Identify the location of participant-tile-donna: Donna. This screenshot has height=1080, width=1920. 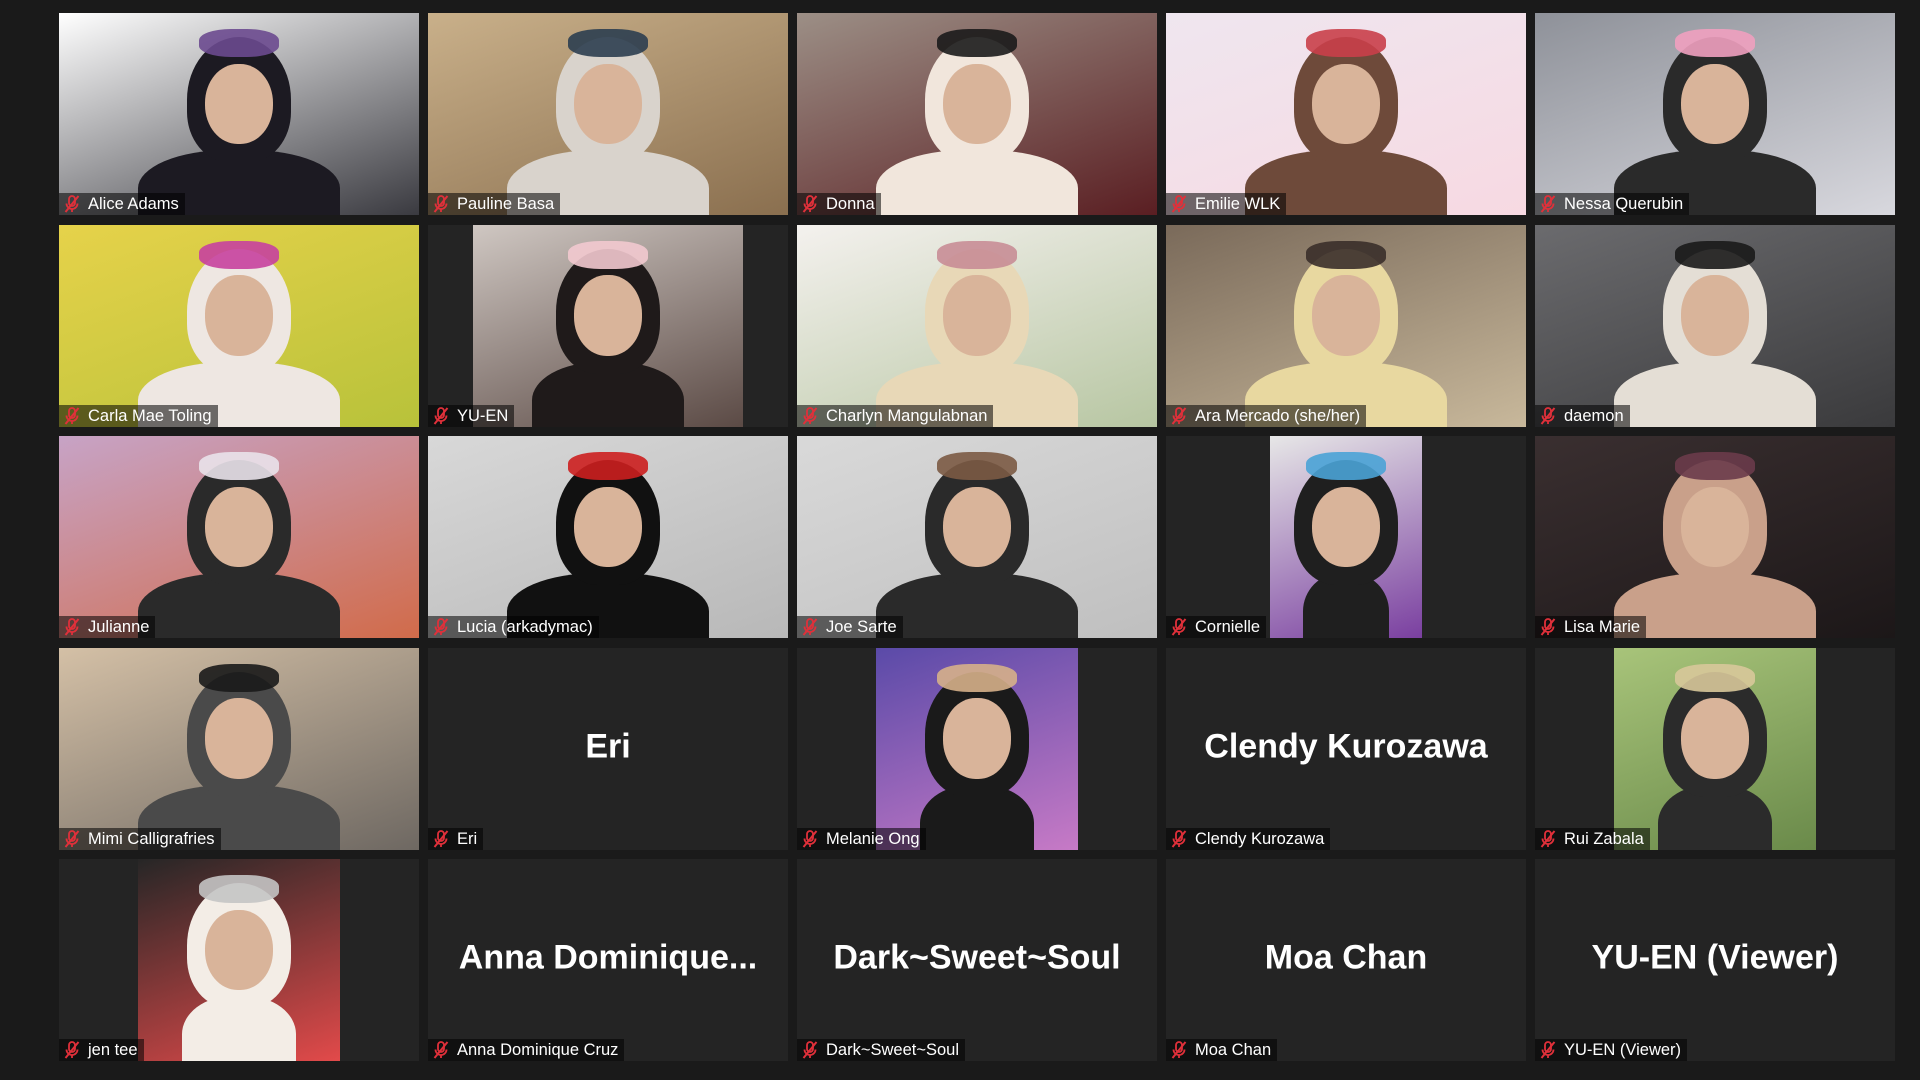
(977, 114).